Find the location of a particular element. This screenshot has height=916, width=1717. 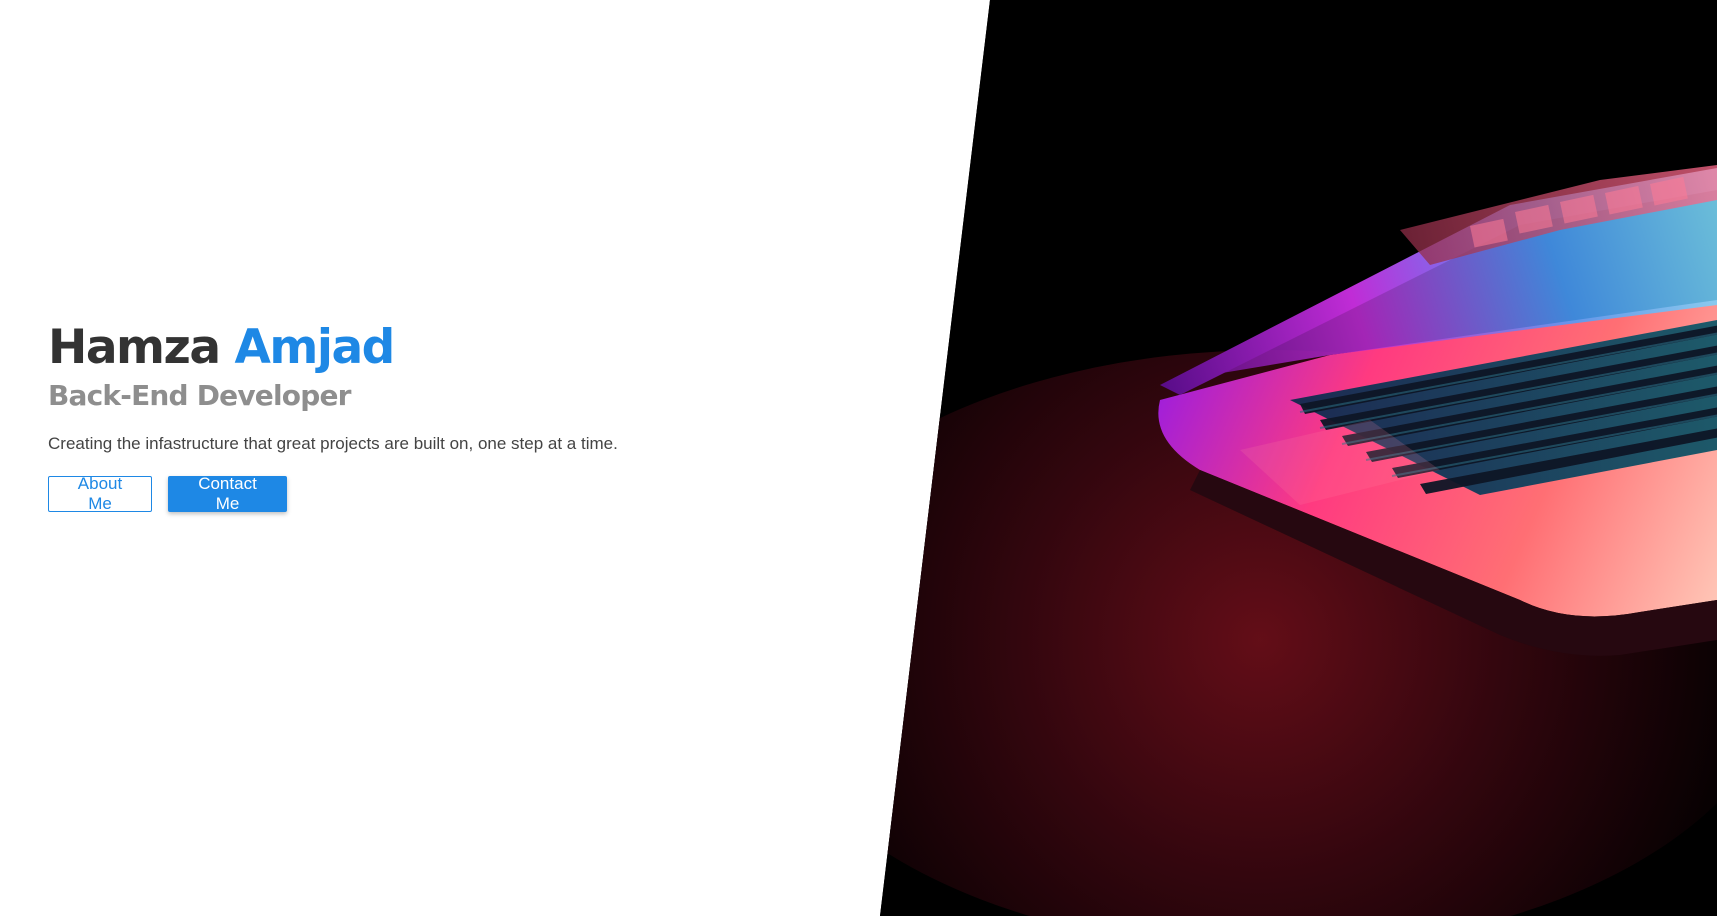

last-name: Amjad is located at coordinates (314, 347).